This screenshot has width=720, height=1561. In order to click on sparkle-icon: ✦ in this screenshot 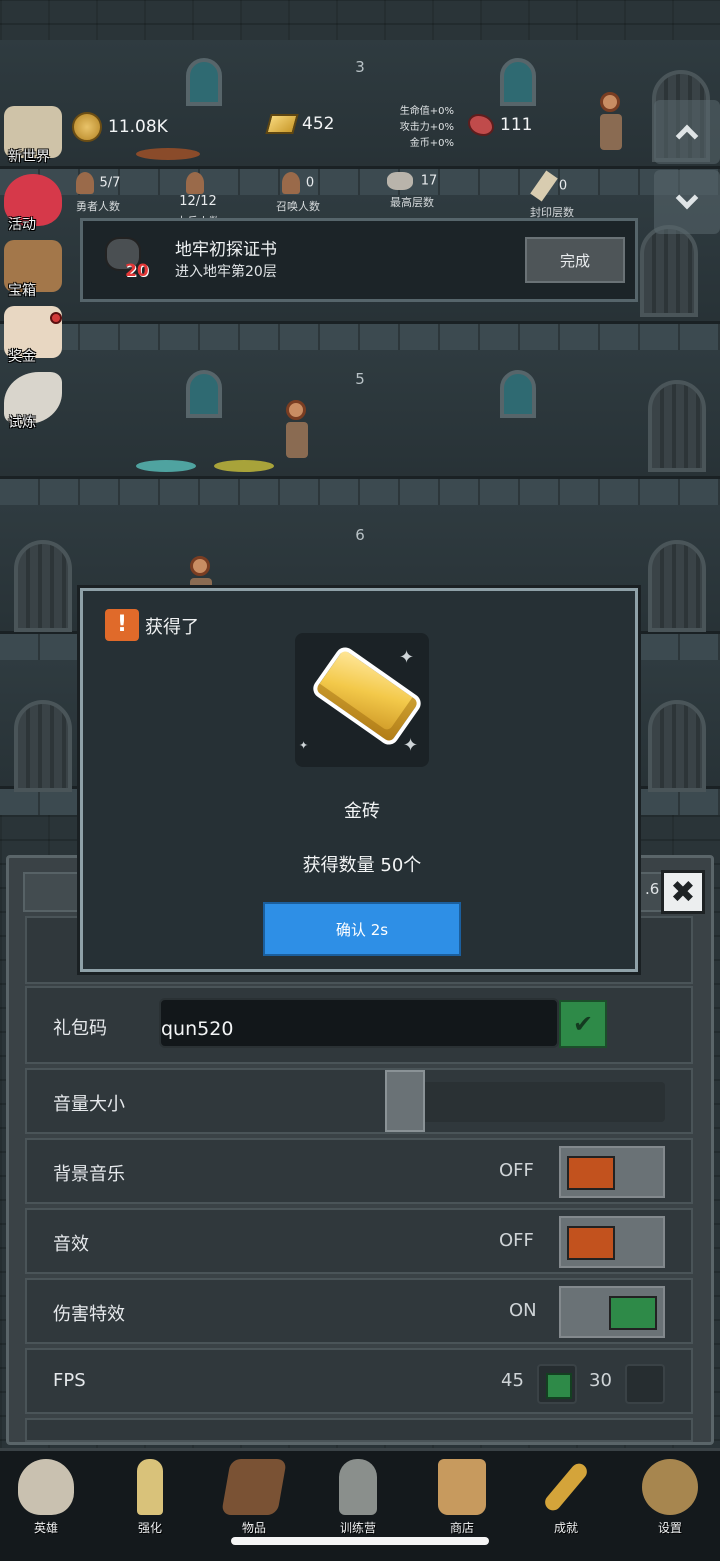, I will do `click(411, 745)`.